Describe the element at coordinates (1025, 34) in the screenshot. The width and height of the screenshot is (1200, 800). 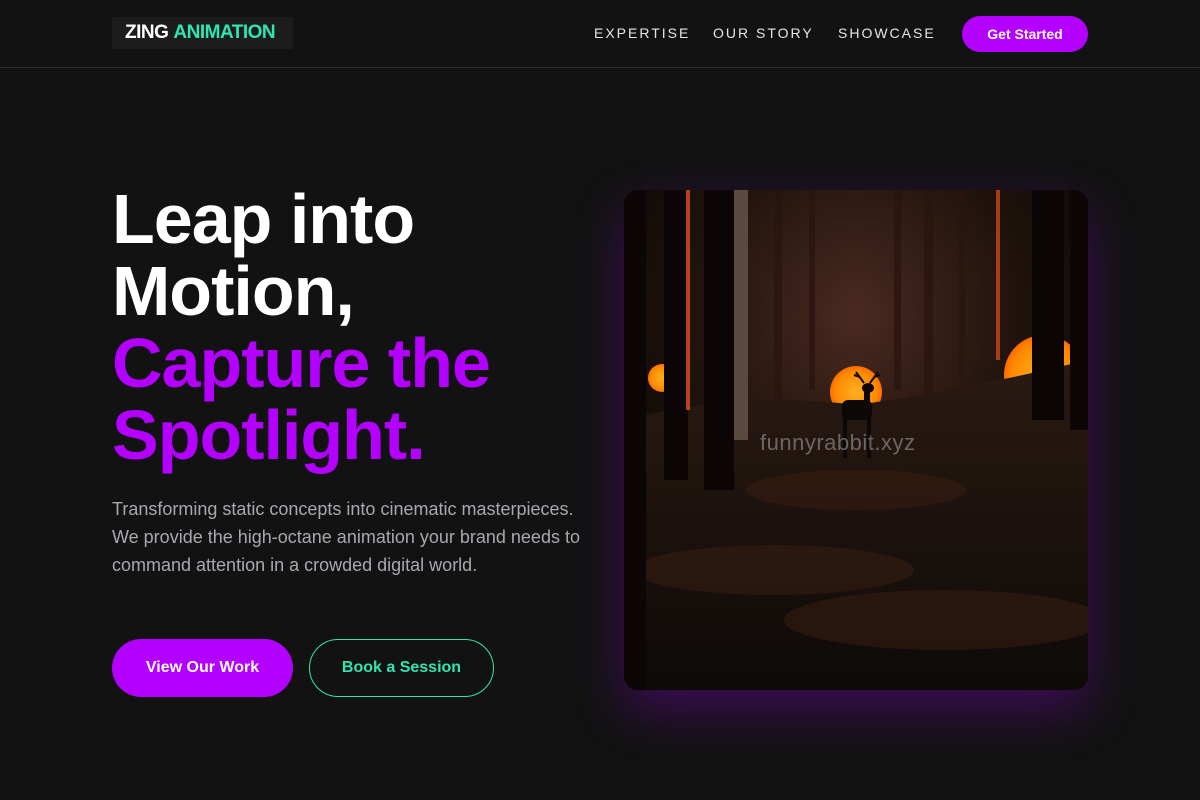
I see `get-started-button: Get Started` at that location.